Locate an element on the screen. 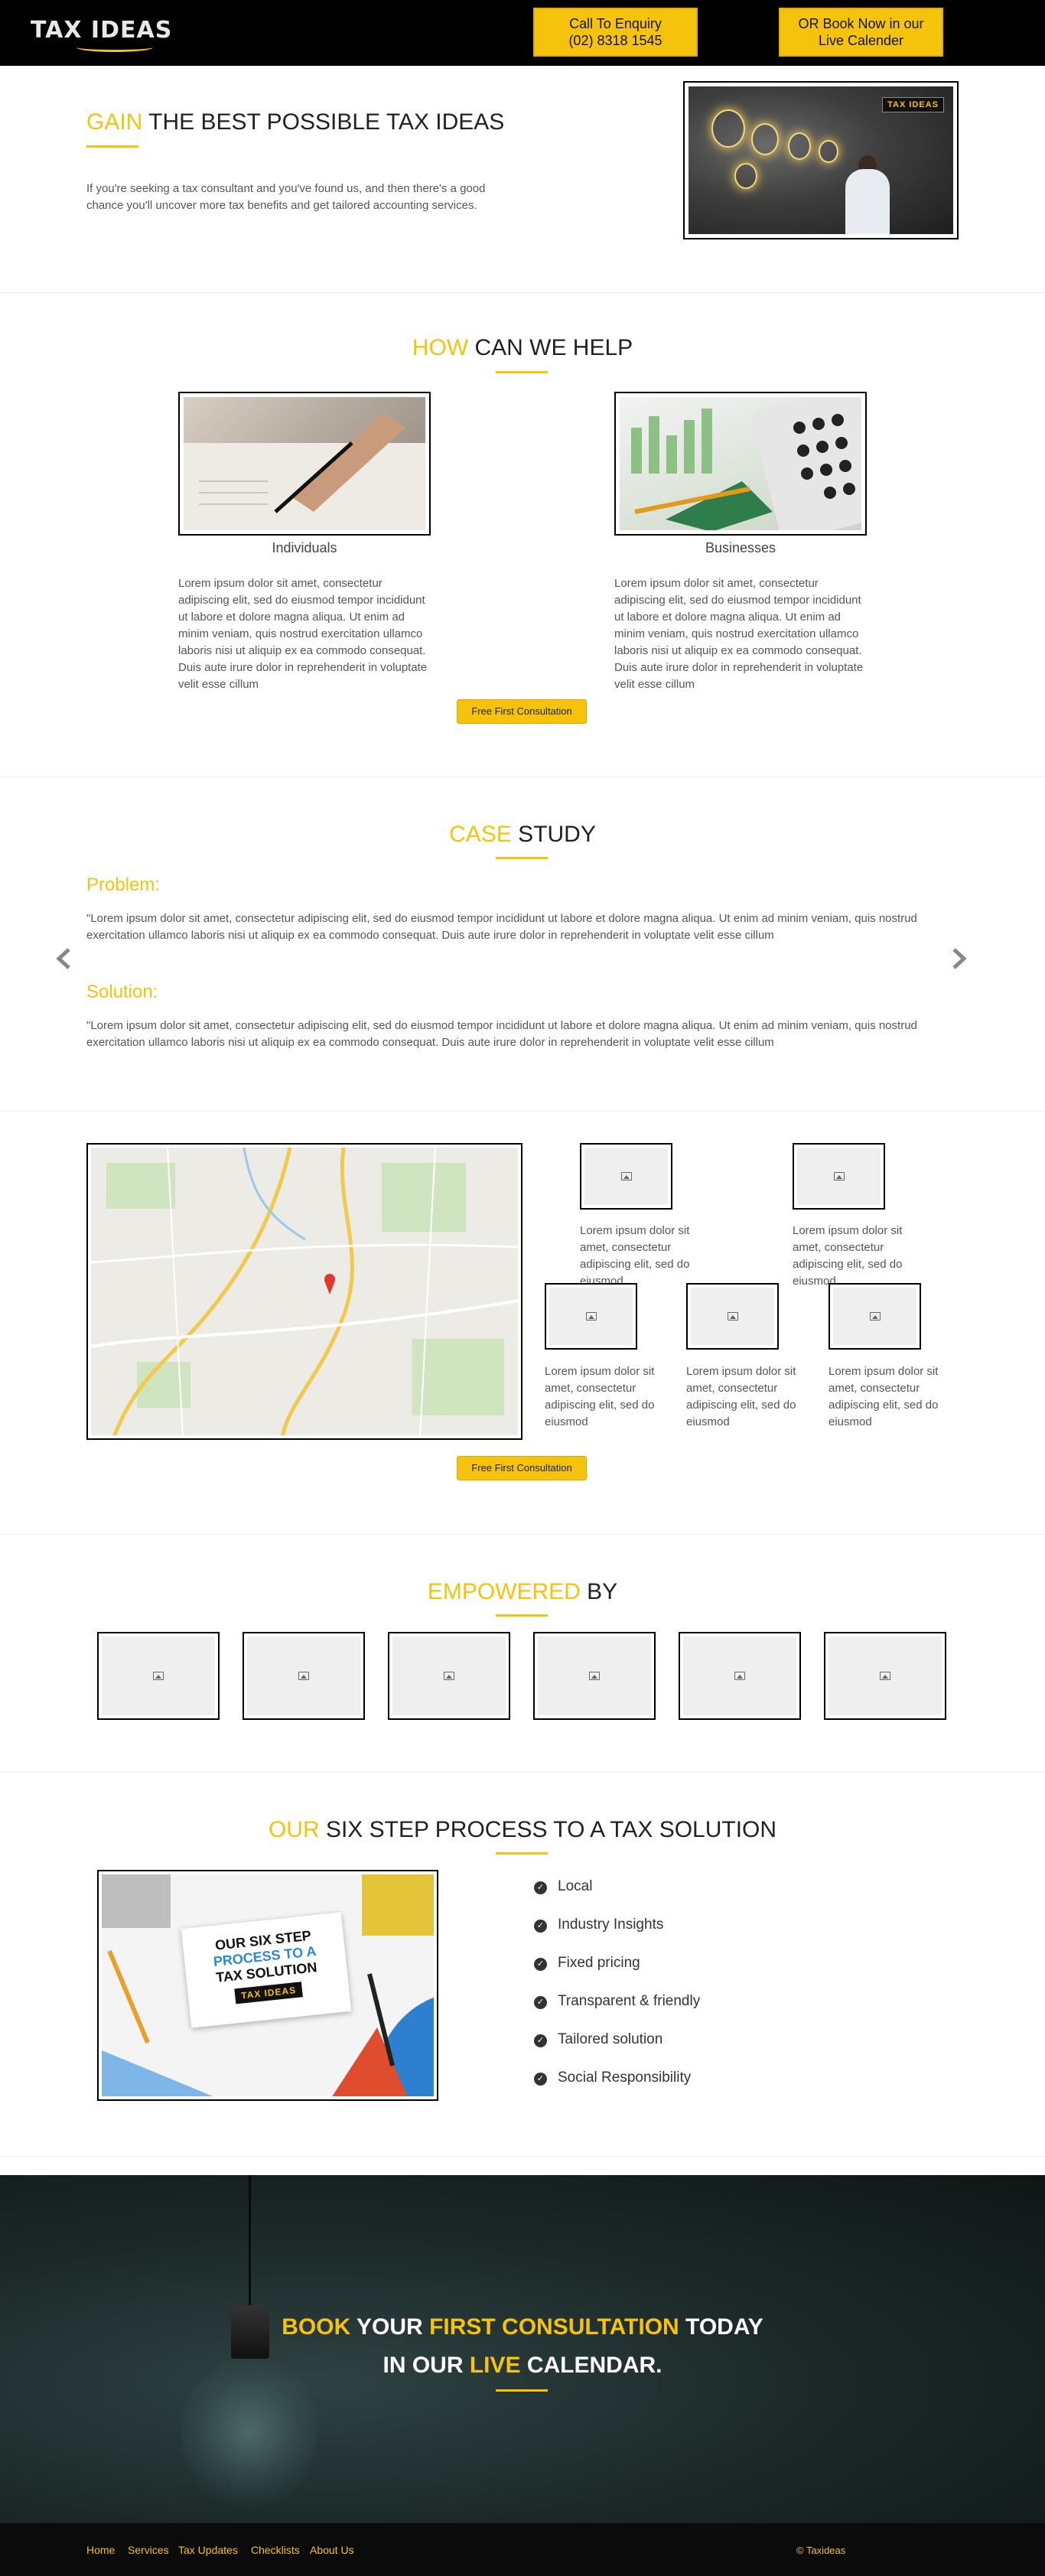 The width and height of the screenshot is (1045, 2576). empowered-title-rest: BY is located at coordinates (599, 1592).